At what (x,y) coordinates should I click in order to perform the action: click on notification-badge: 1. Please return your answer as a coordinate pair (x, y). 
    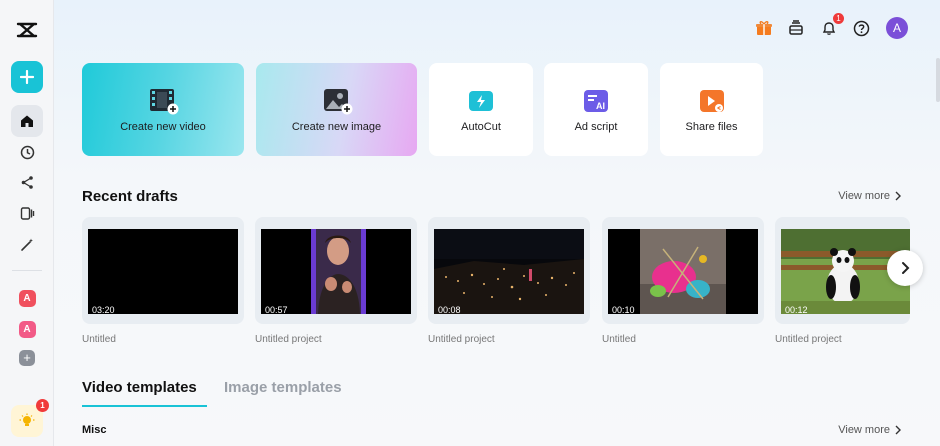
    Looking at the image, I should click on (838, 18).